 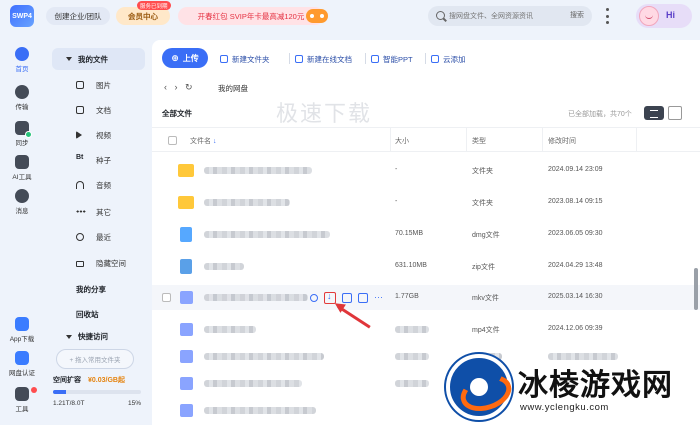 I want to click on table-row: - 文件夹 2024.09.14 23:09, so click(x=426, y=170).